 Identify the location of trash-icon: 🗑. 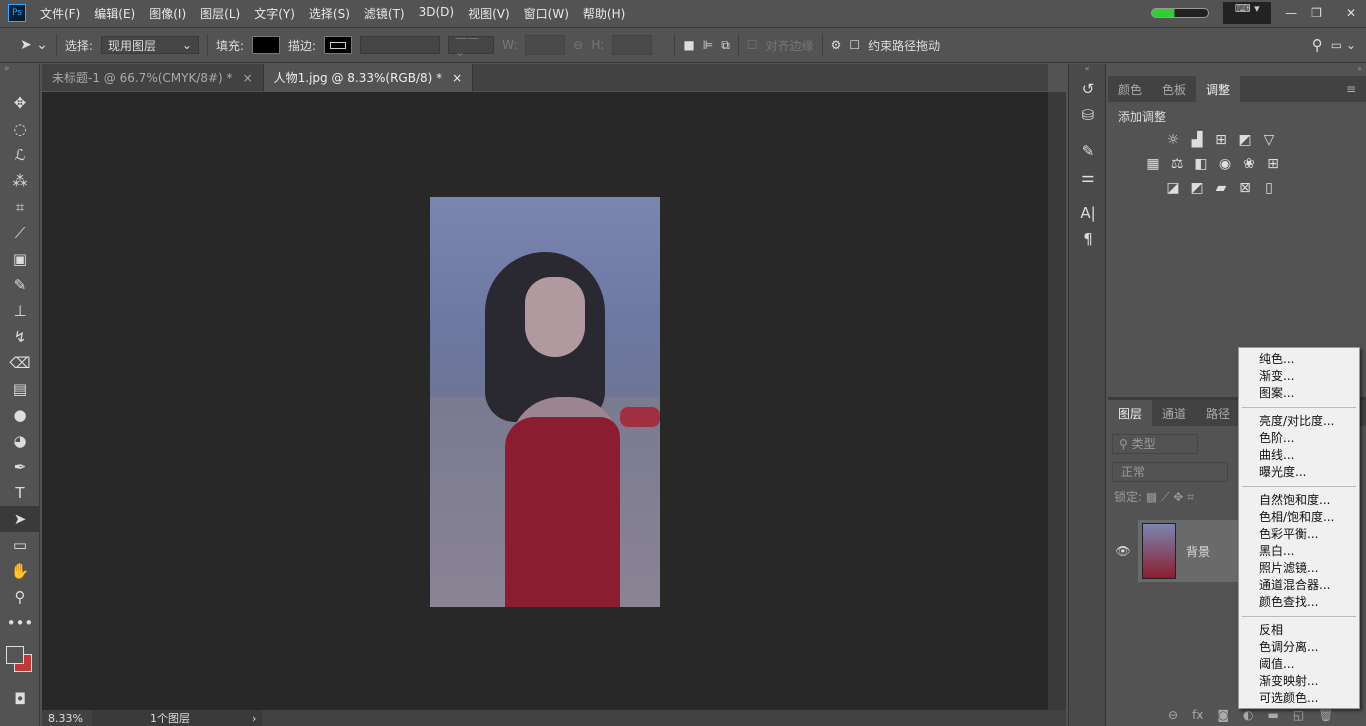
(1325, 715).